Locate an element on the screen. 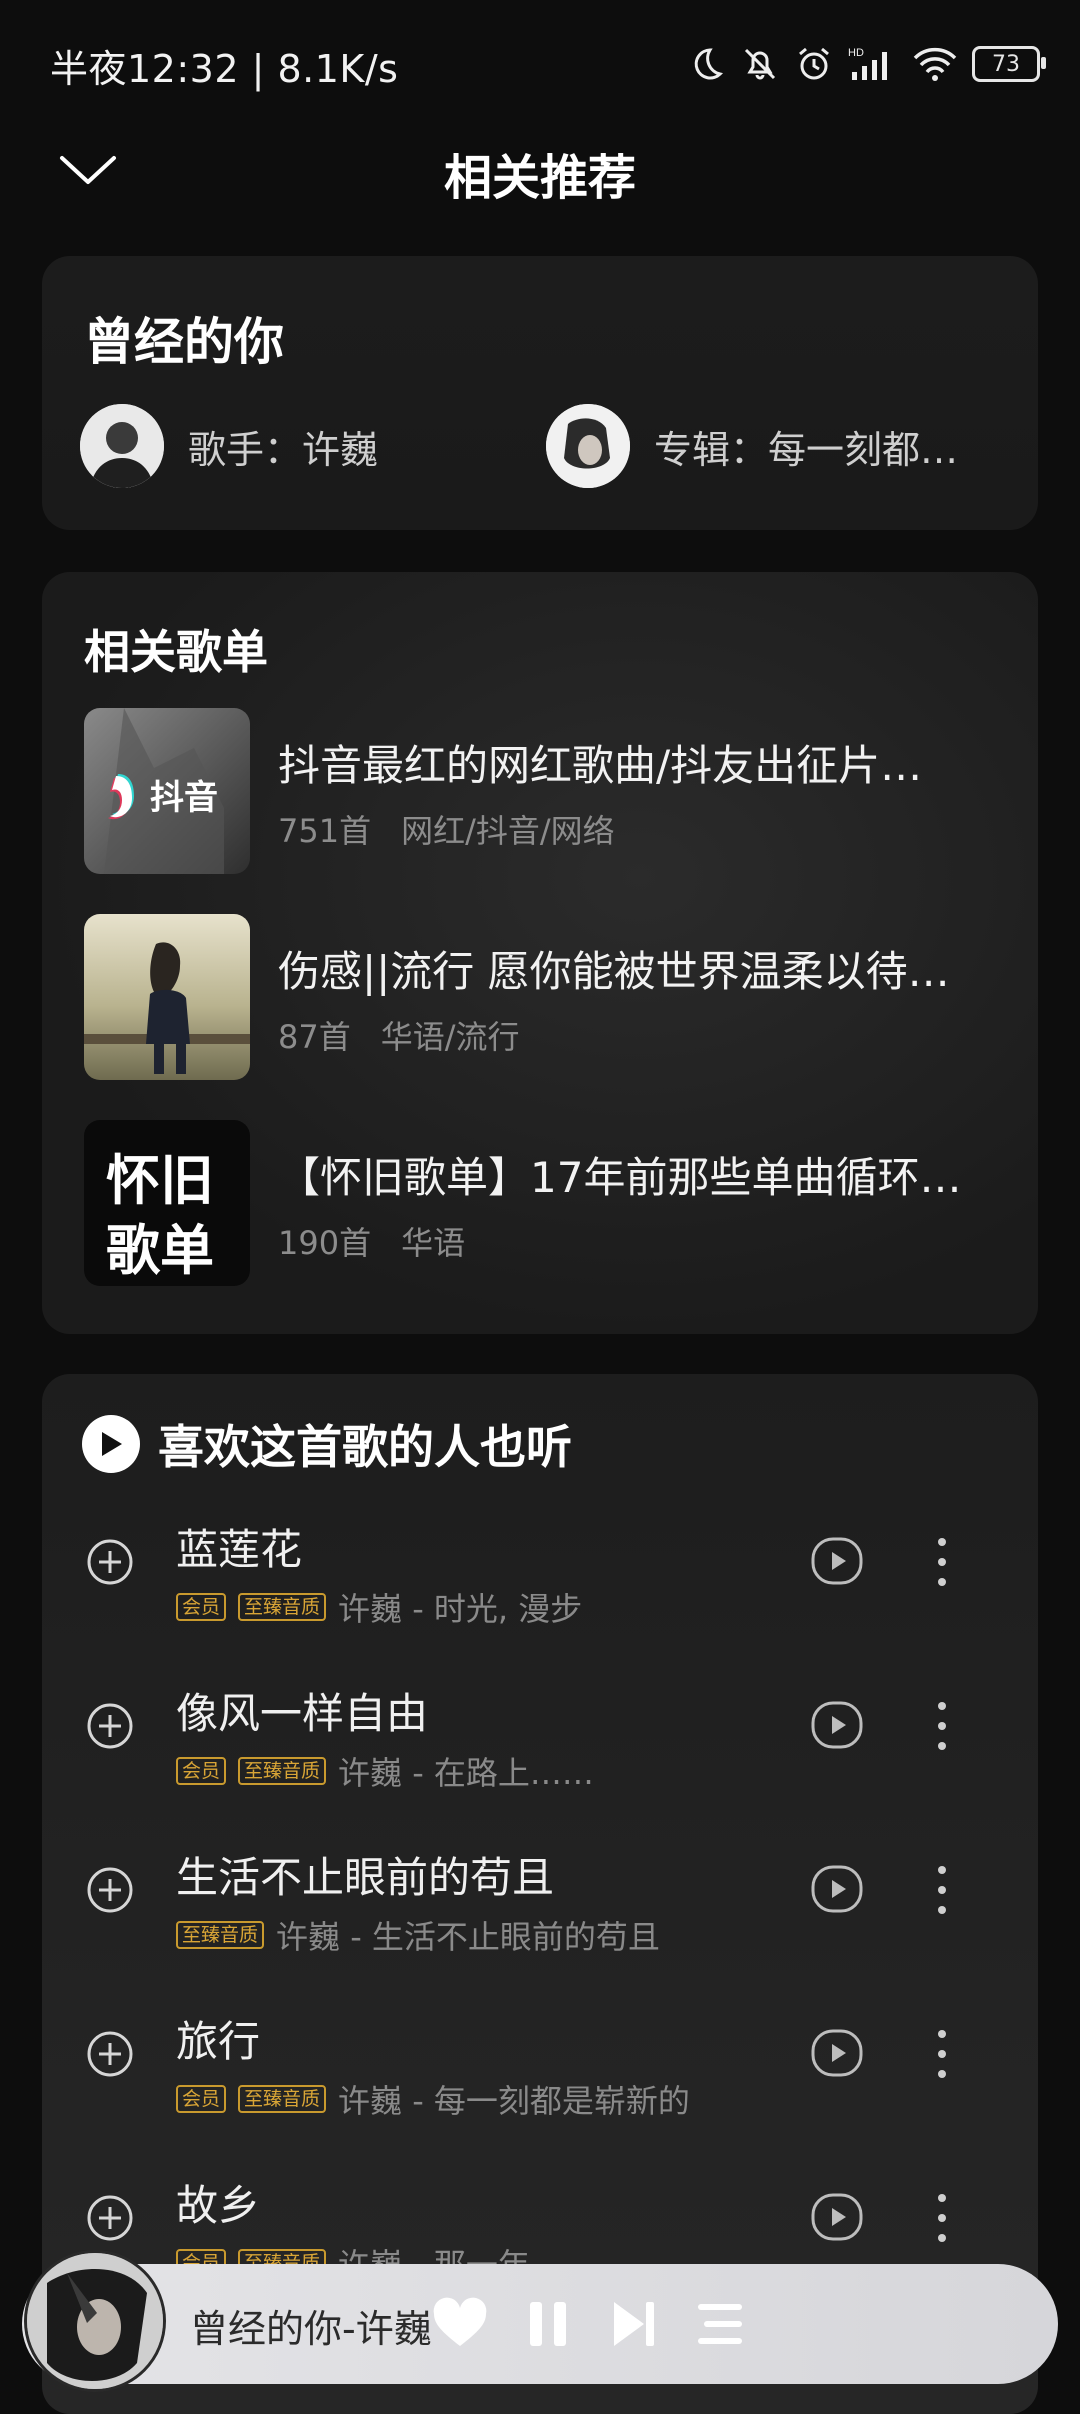 This screenshot has height=2414, width=1080. song-title: 蓝莲花 is located at coordinates (239, 1549).